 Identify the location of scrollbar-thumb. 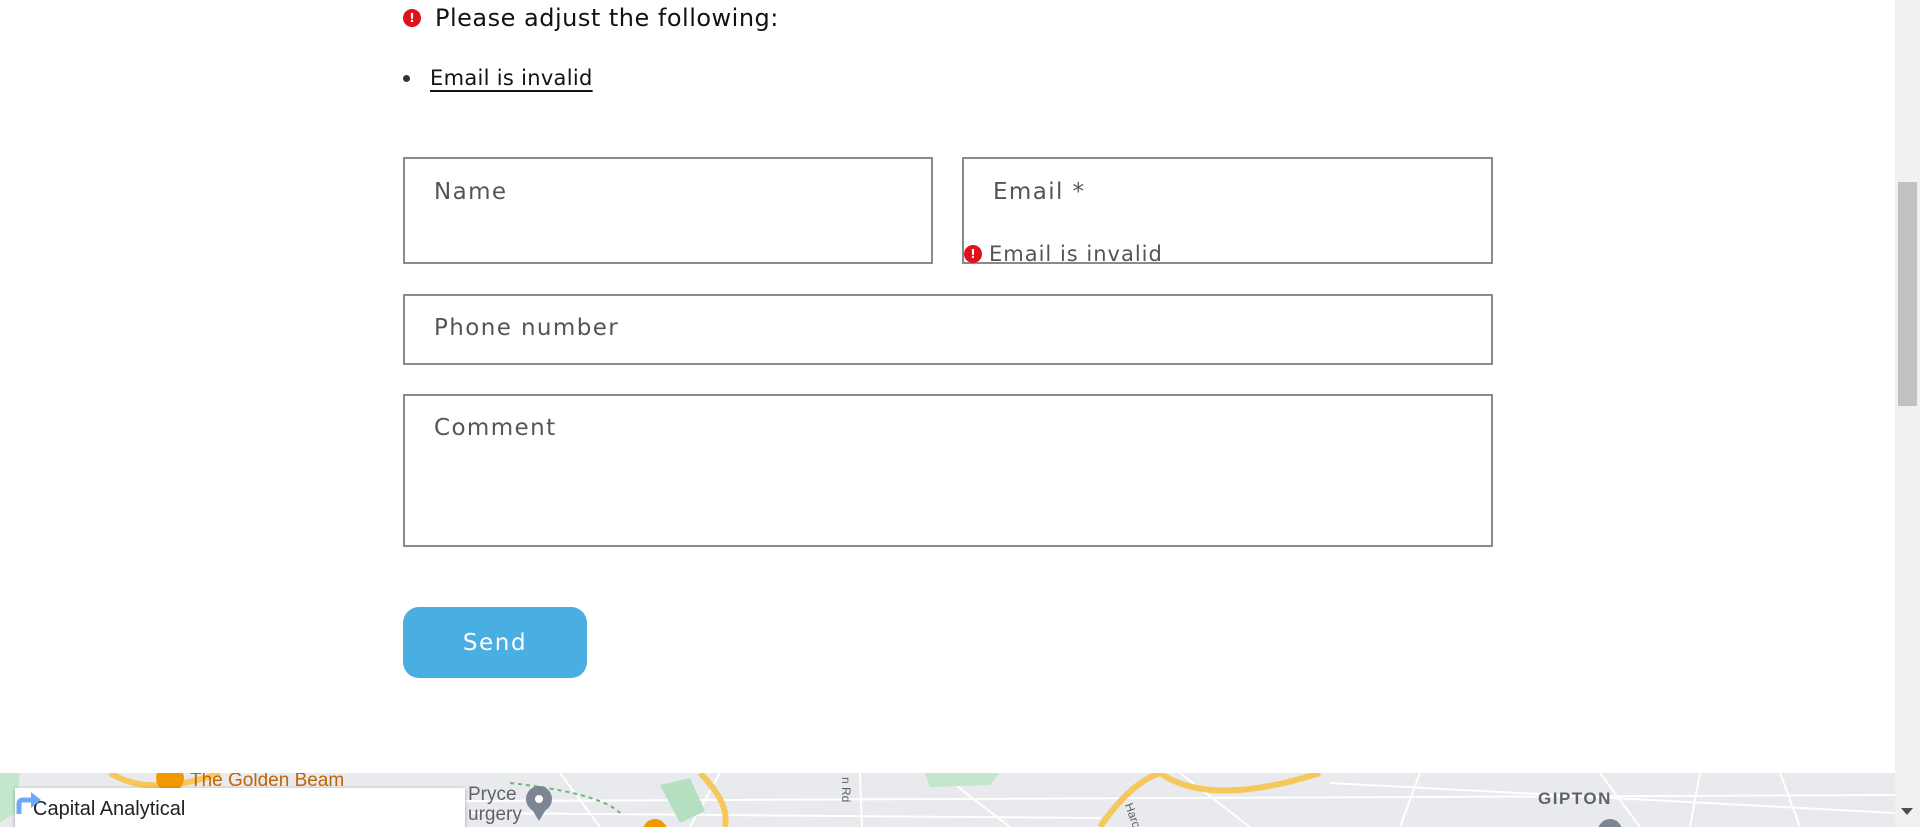
(1907, 294).